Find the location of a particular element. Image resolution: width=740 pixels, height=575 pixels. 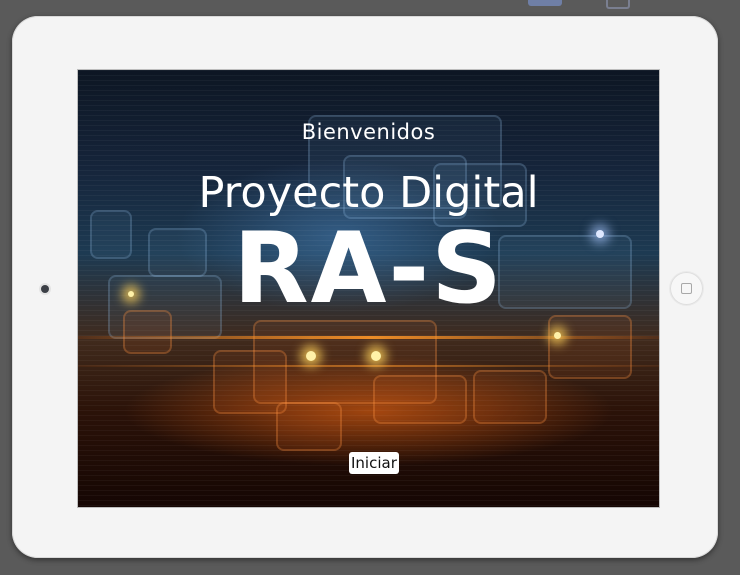

home-button-icon is located at coordinates (686, 288).